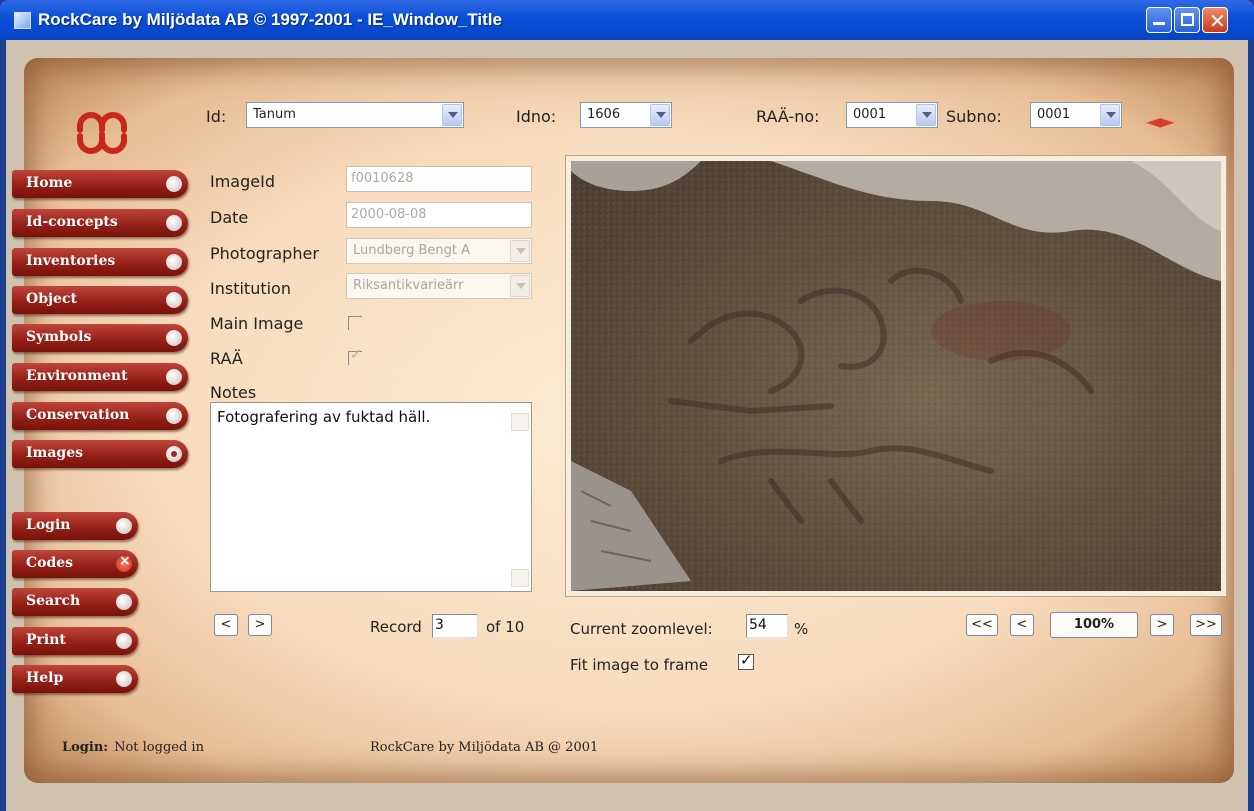  Describe the element at coordinates (520, 497) in the screenshot. I see `notes-scrollbar` at that location.